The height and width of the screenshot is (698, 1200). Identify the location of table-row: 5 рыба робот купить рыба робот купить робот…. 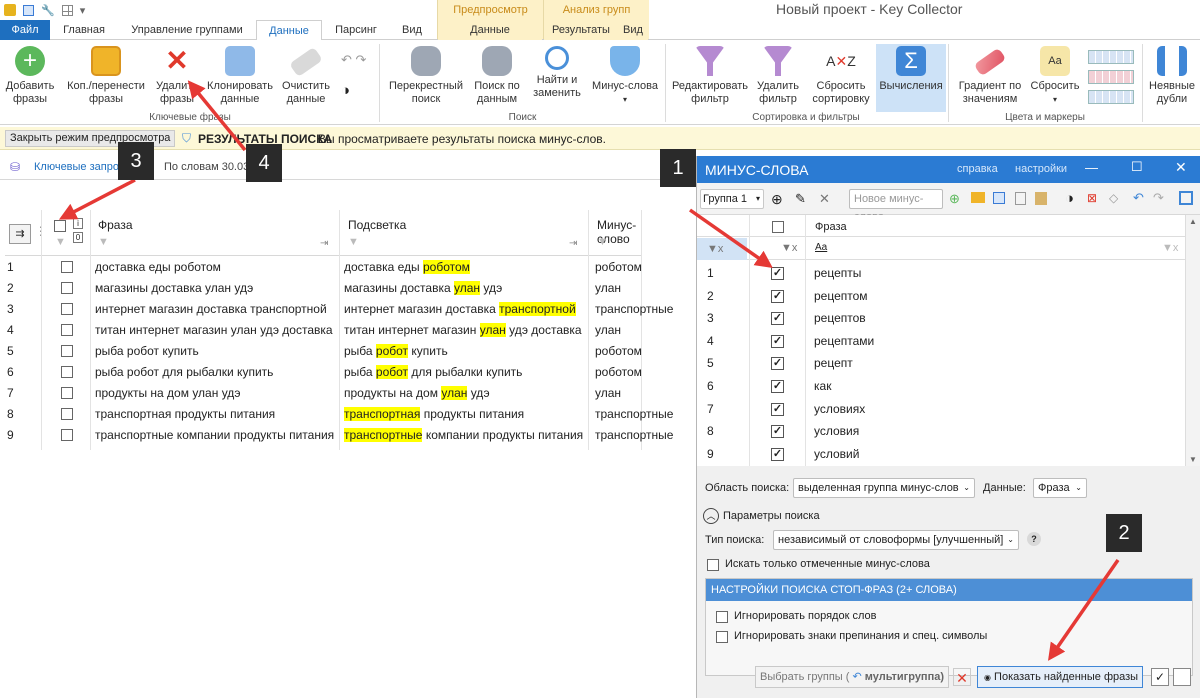
(323, 351).